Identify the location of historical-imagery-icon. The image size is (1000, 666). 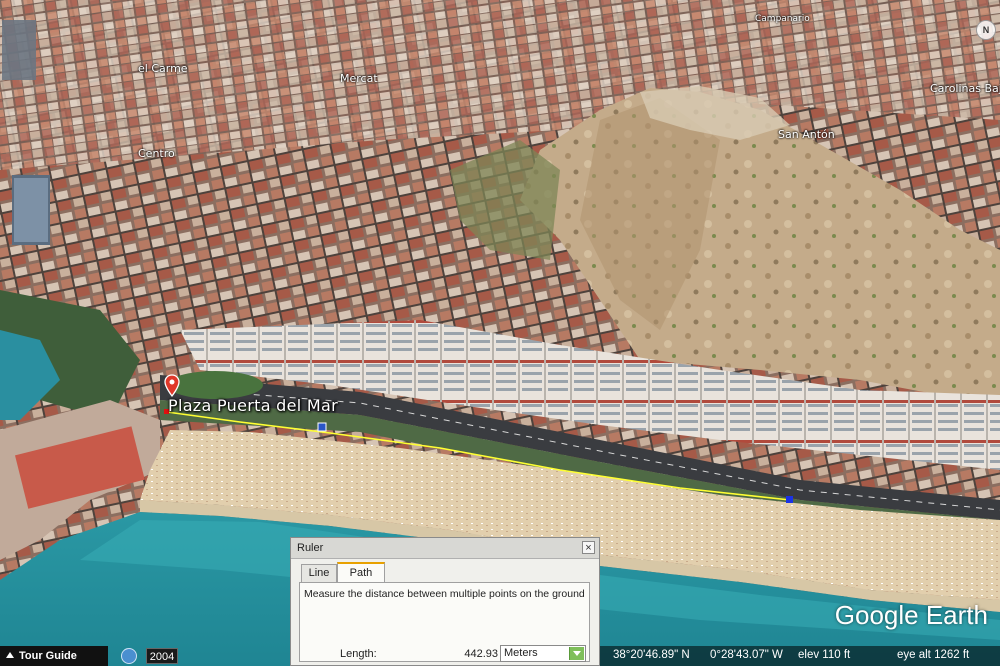
(129, 656).